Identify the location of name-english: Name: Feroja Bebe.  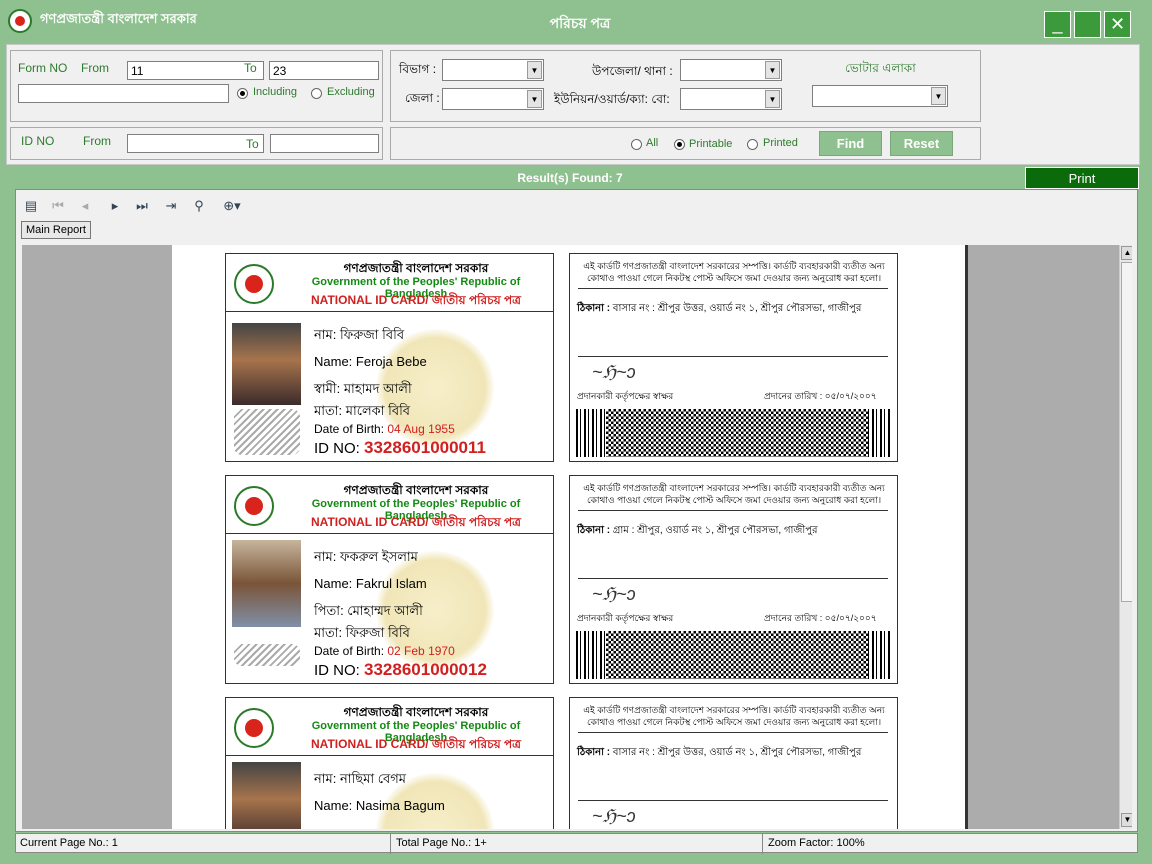
(370, 361).